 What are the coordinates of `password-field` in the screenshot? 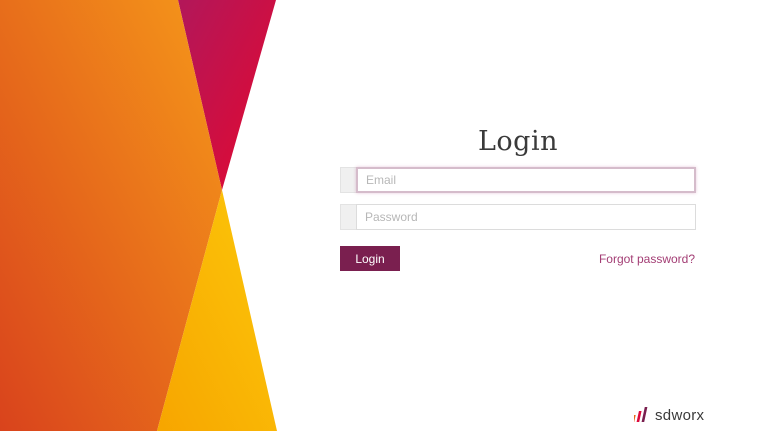 It's located at (526, 217).